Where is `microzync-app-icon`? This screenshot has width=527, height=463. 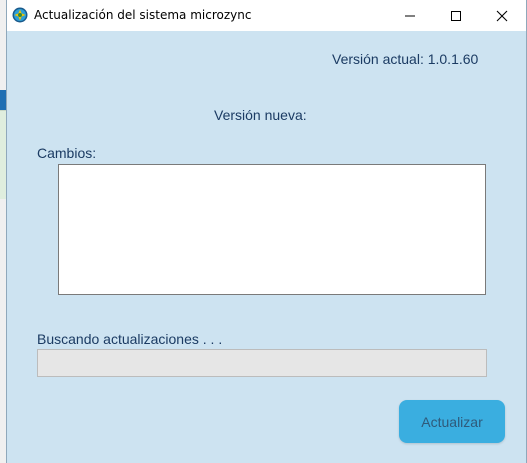 microzync-app-icon is located at coordinates (20, 15).